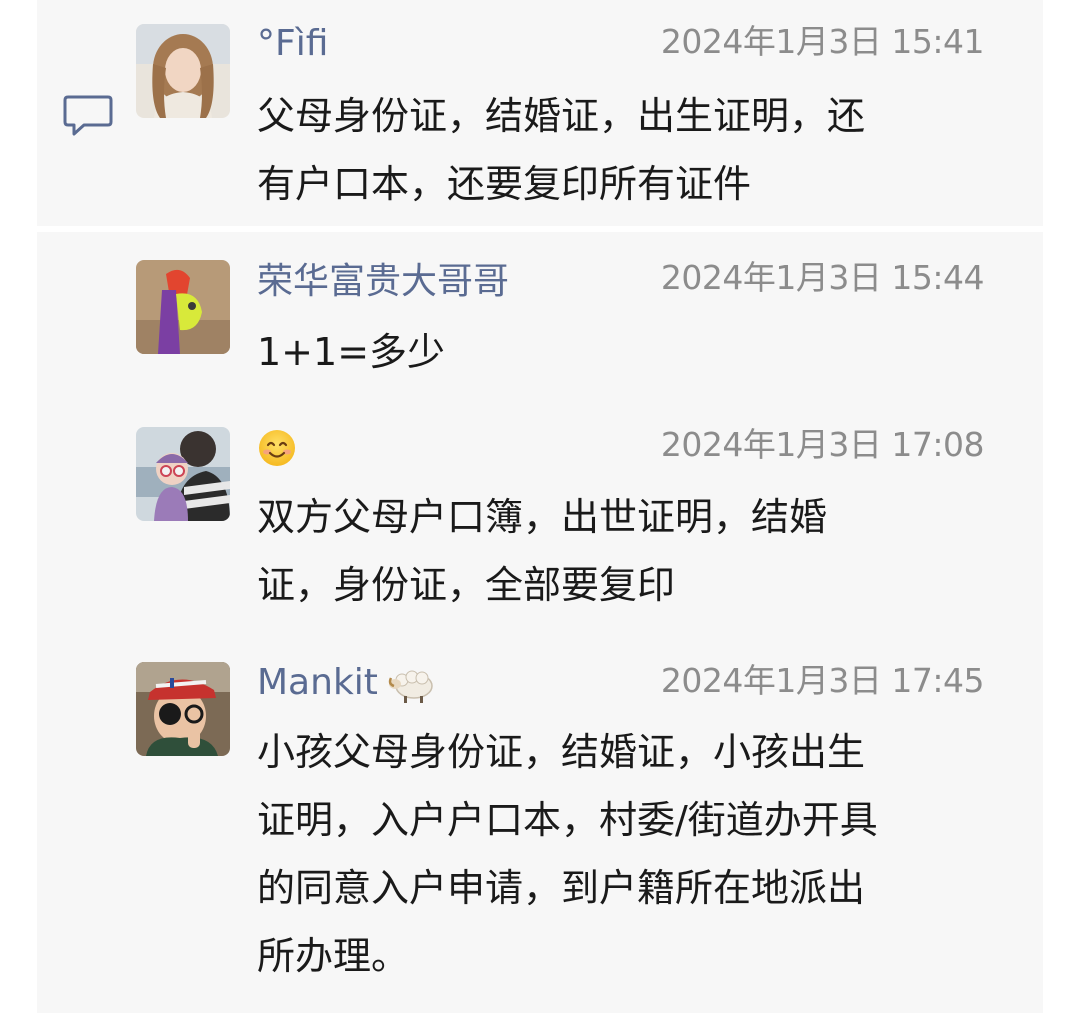  I want to click on sheep-emoji-icon, so click(410, 686).